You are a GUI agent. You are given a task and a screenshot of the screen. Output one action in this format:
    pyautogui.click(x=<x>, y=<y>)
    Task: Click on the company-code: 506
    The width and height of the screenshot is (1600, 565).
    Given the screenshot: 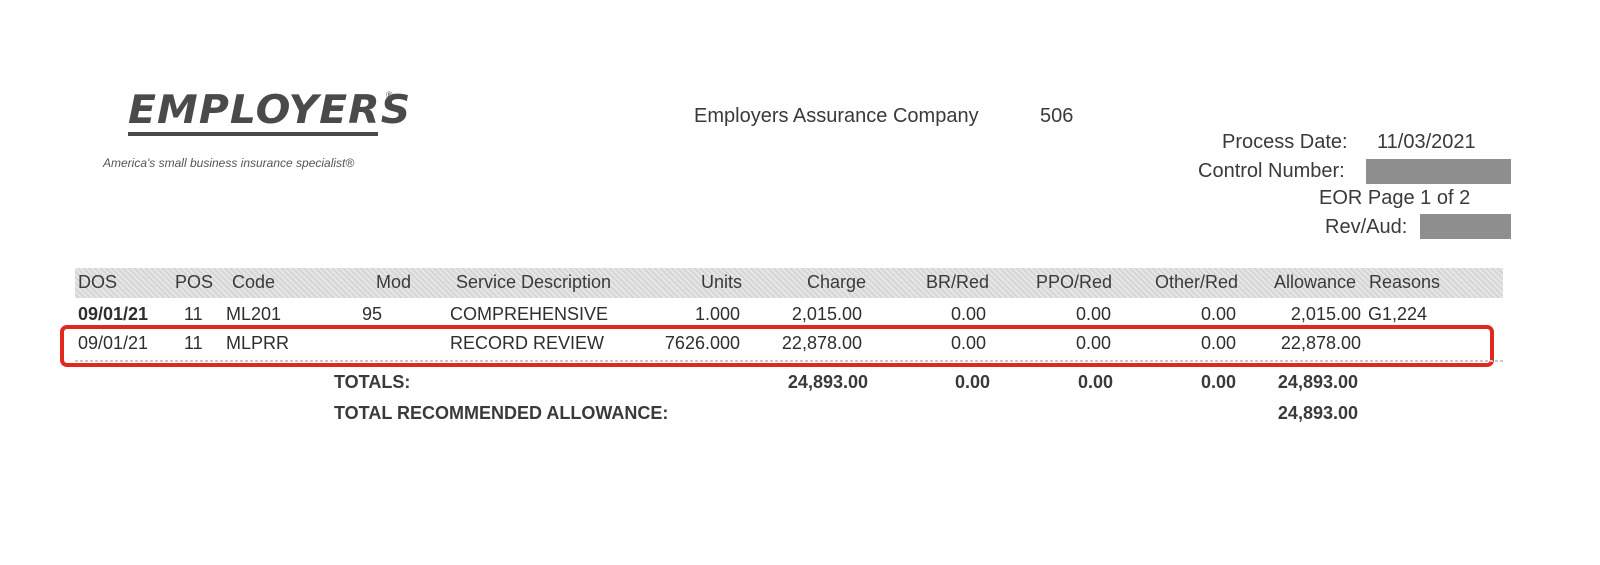 What is the action you would take?
    pyautogui.click(x=1057, y=116)
    